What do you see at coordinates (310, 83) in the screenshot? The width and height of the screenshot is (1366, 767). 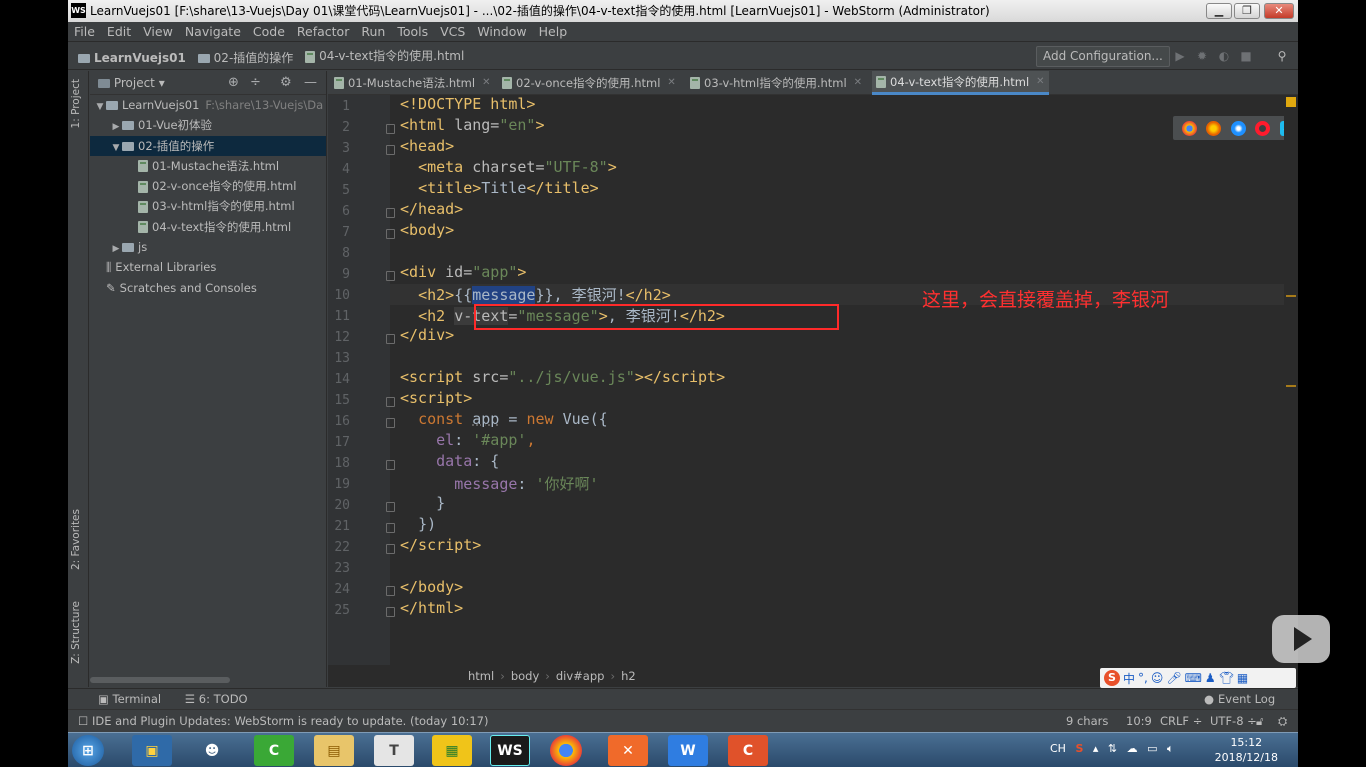 I see `hide-panel-icon: —` at bounding box center [310, 83].